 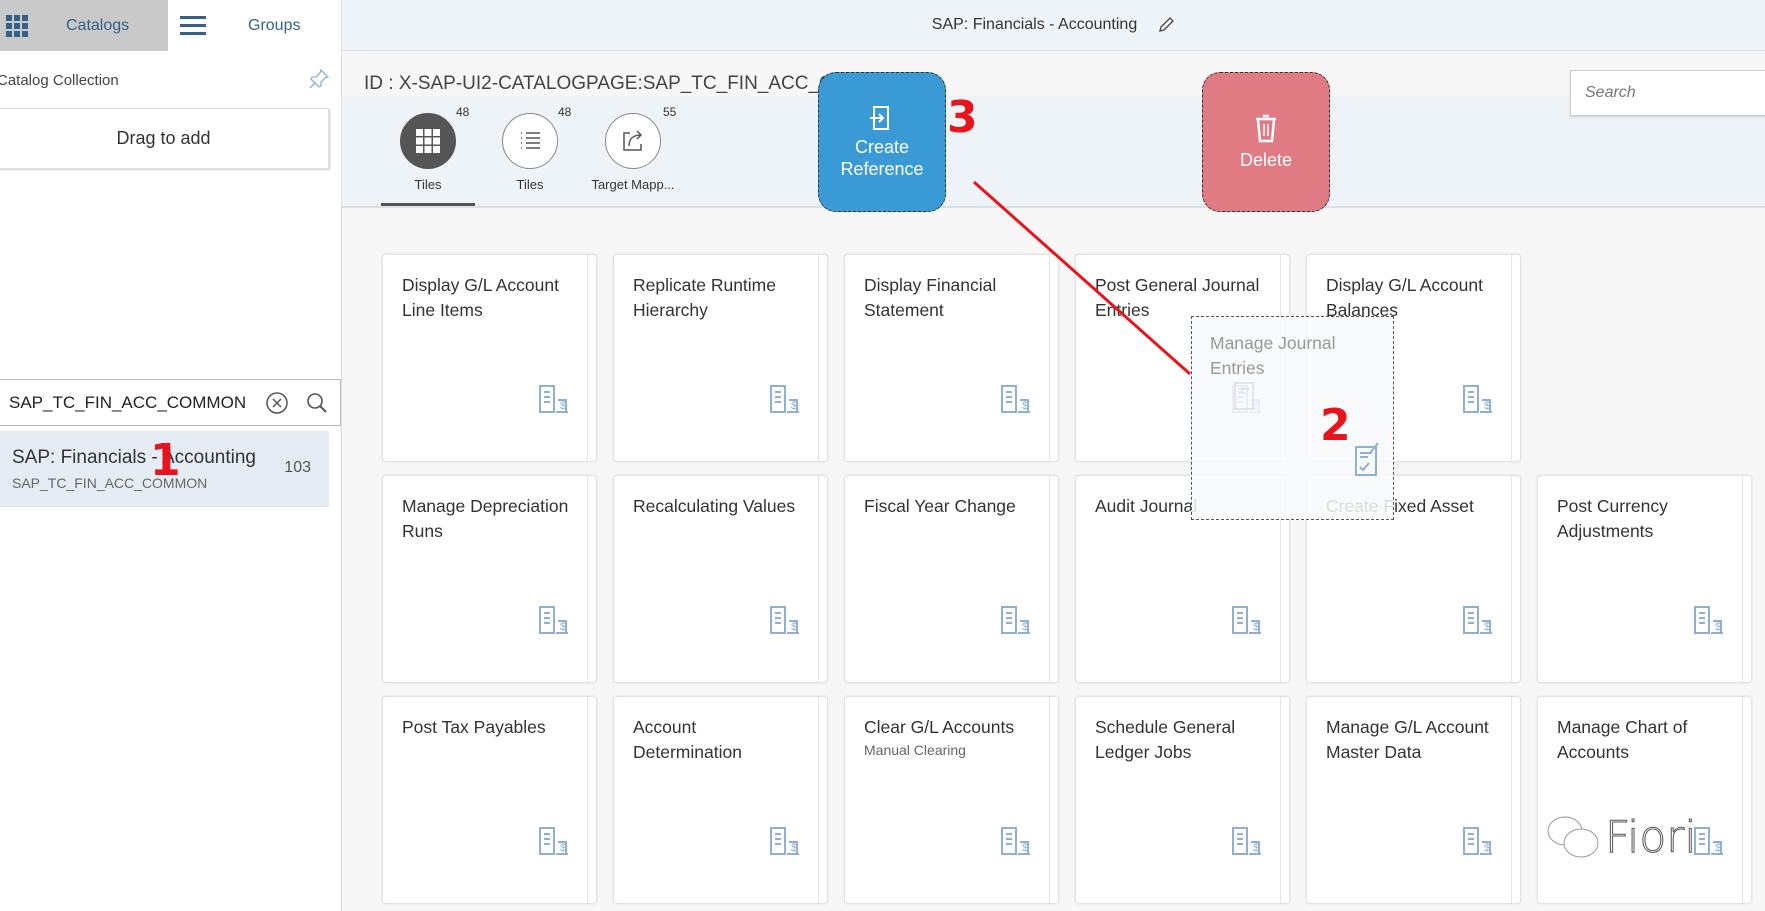 I want to click on tile: Manage Chart of Accounts $, so click(x=1644, y=800).